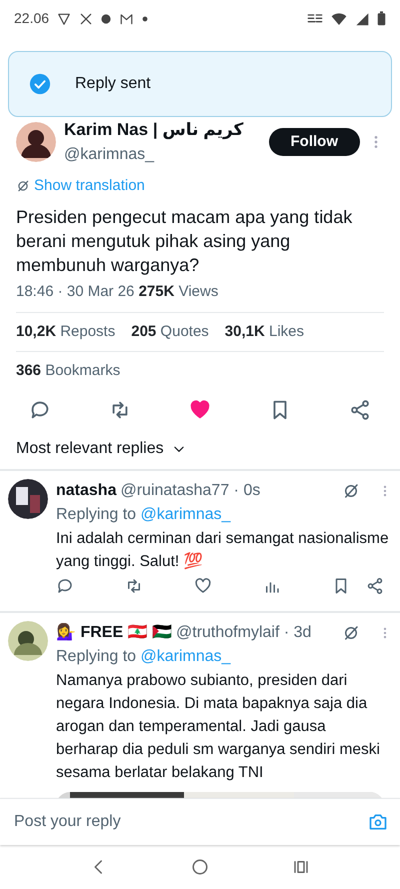 The image size is (400, 889). I want to click on author-handle: @ruinatasha77 · 0s, so click(191, 490).